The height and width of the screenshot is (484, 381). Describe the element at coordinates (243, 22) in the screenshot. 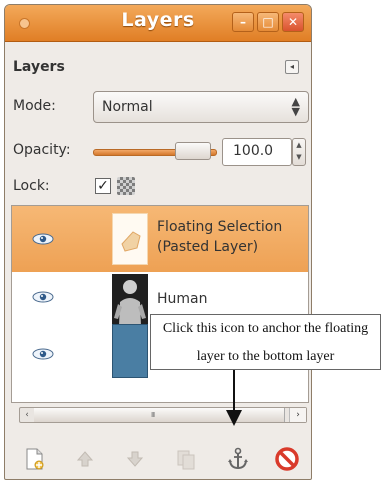

I see `minimize-button: –` at that location.